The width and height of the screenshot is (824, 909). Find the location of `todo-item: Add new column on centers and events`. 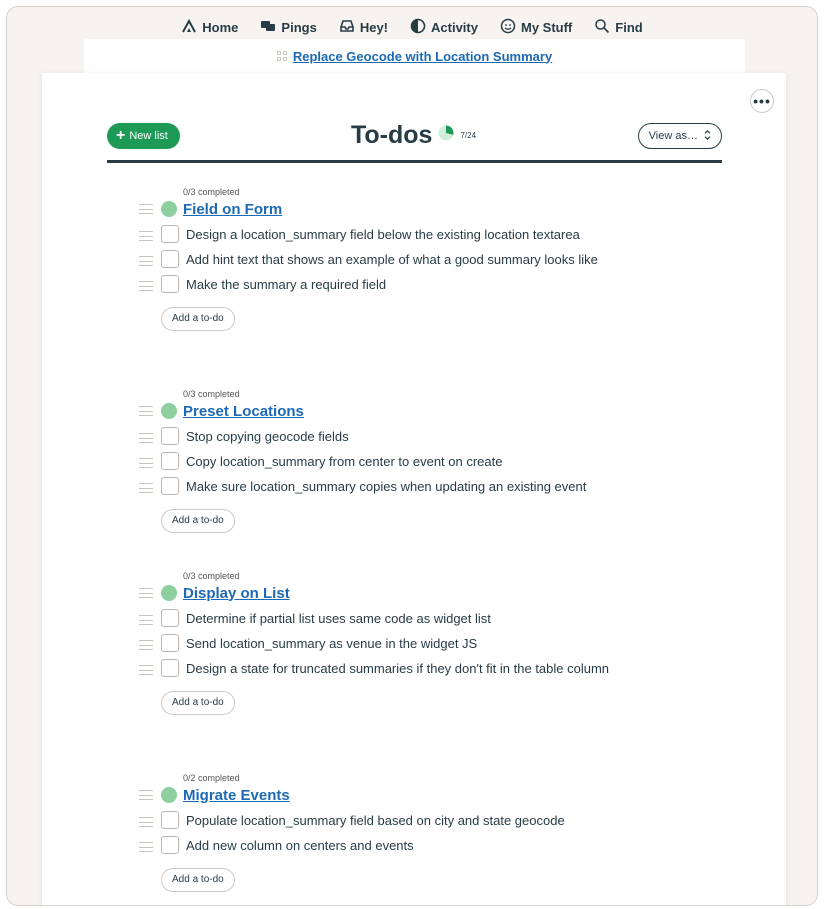

todo-item: Add new column on centers and events is located at coordinates (377, 846).